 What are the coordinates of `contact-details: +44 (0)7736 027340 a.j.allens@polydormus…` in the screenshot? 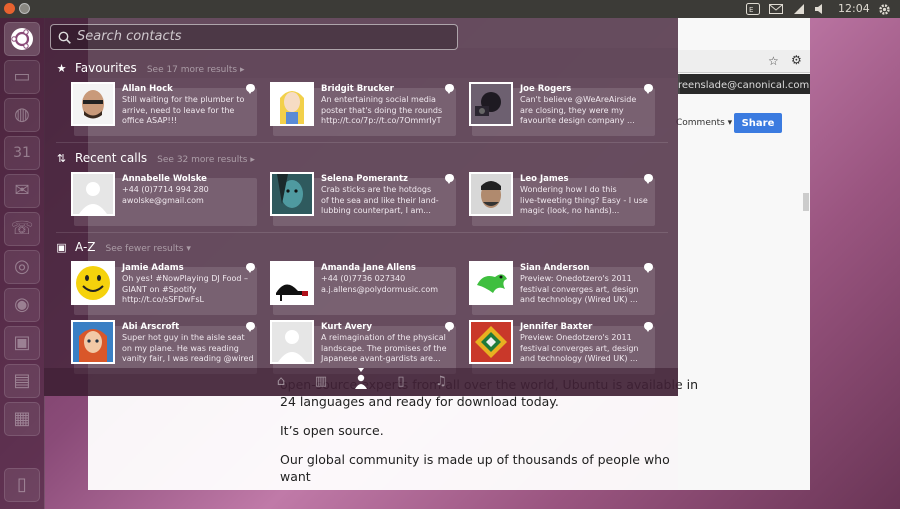 It's located at (380, 284).